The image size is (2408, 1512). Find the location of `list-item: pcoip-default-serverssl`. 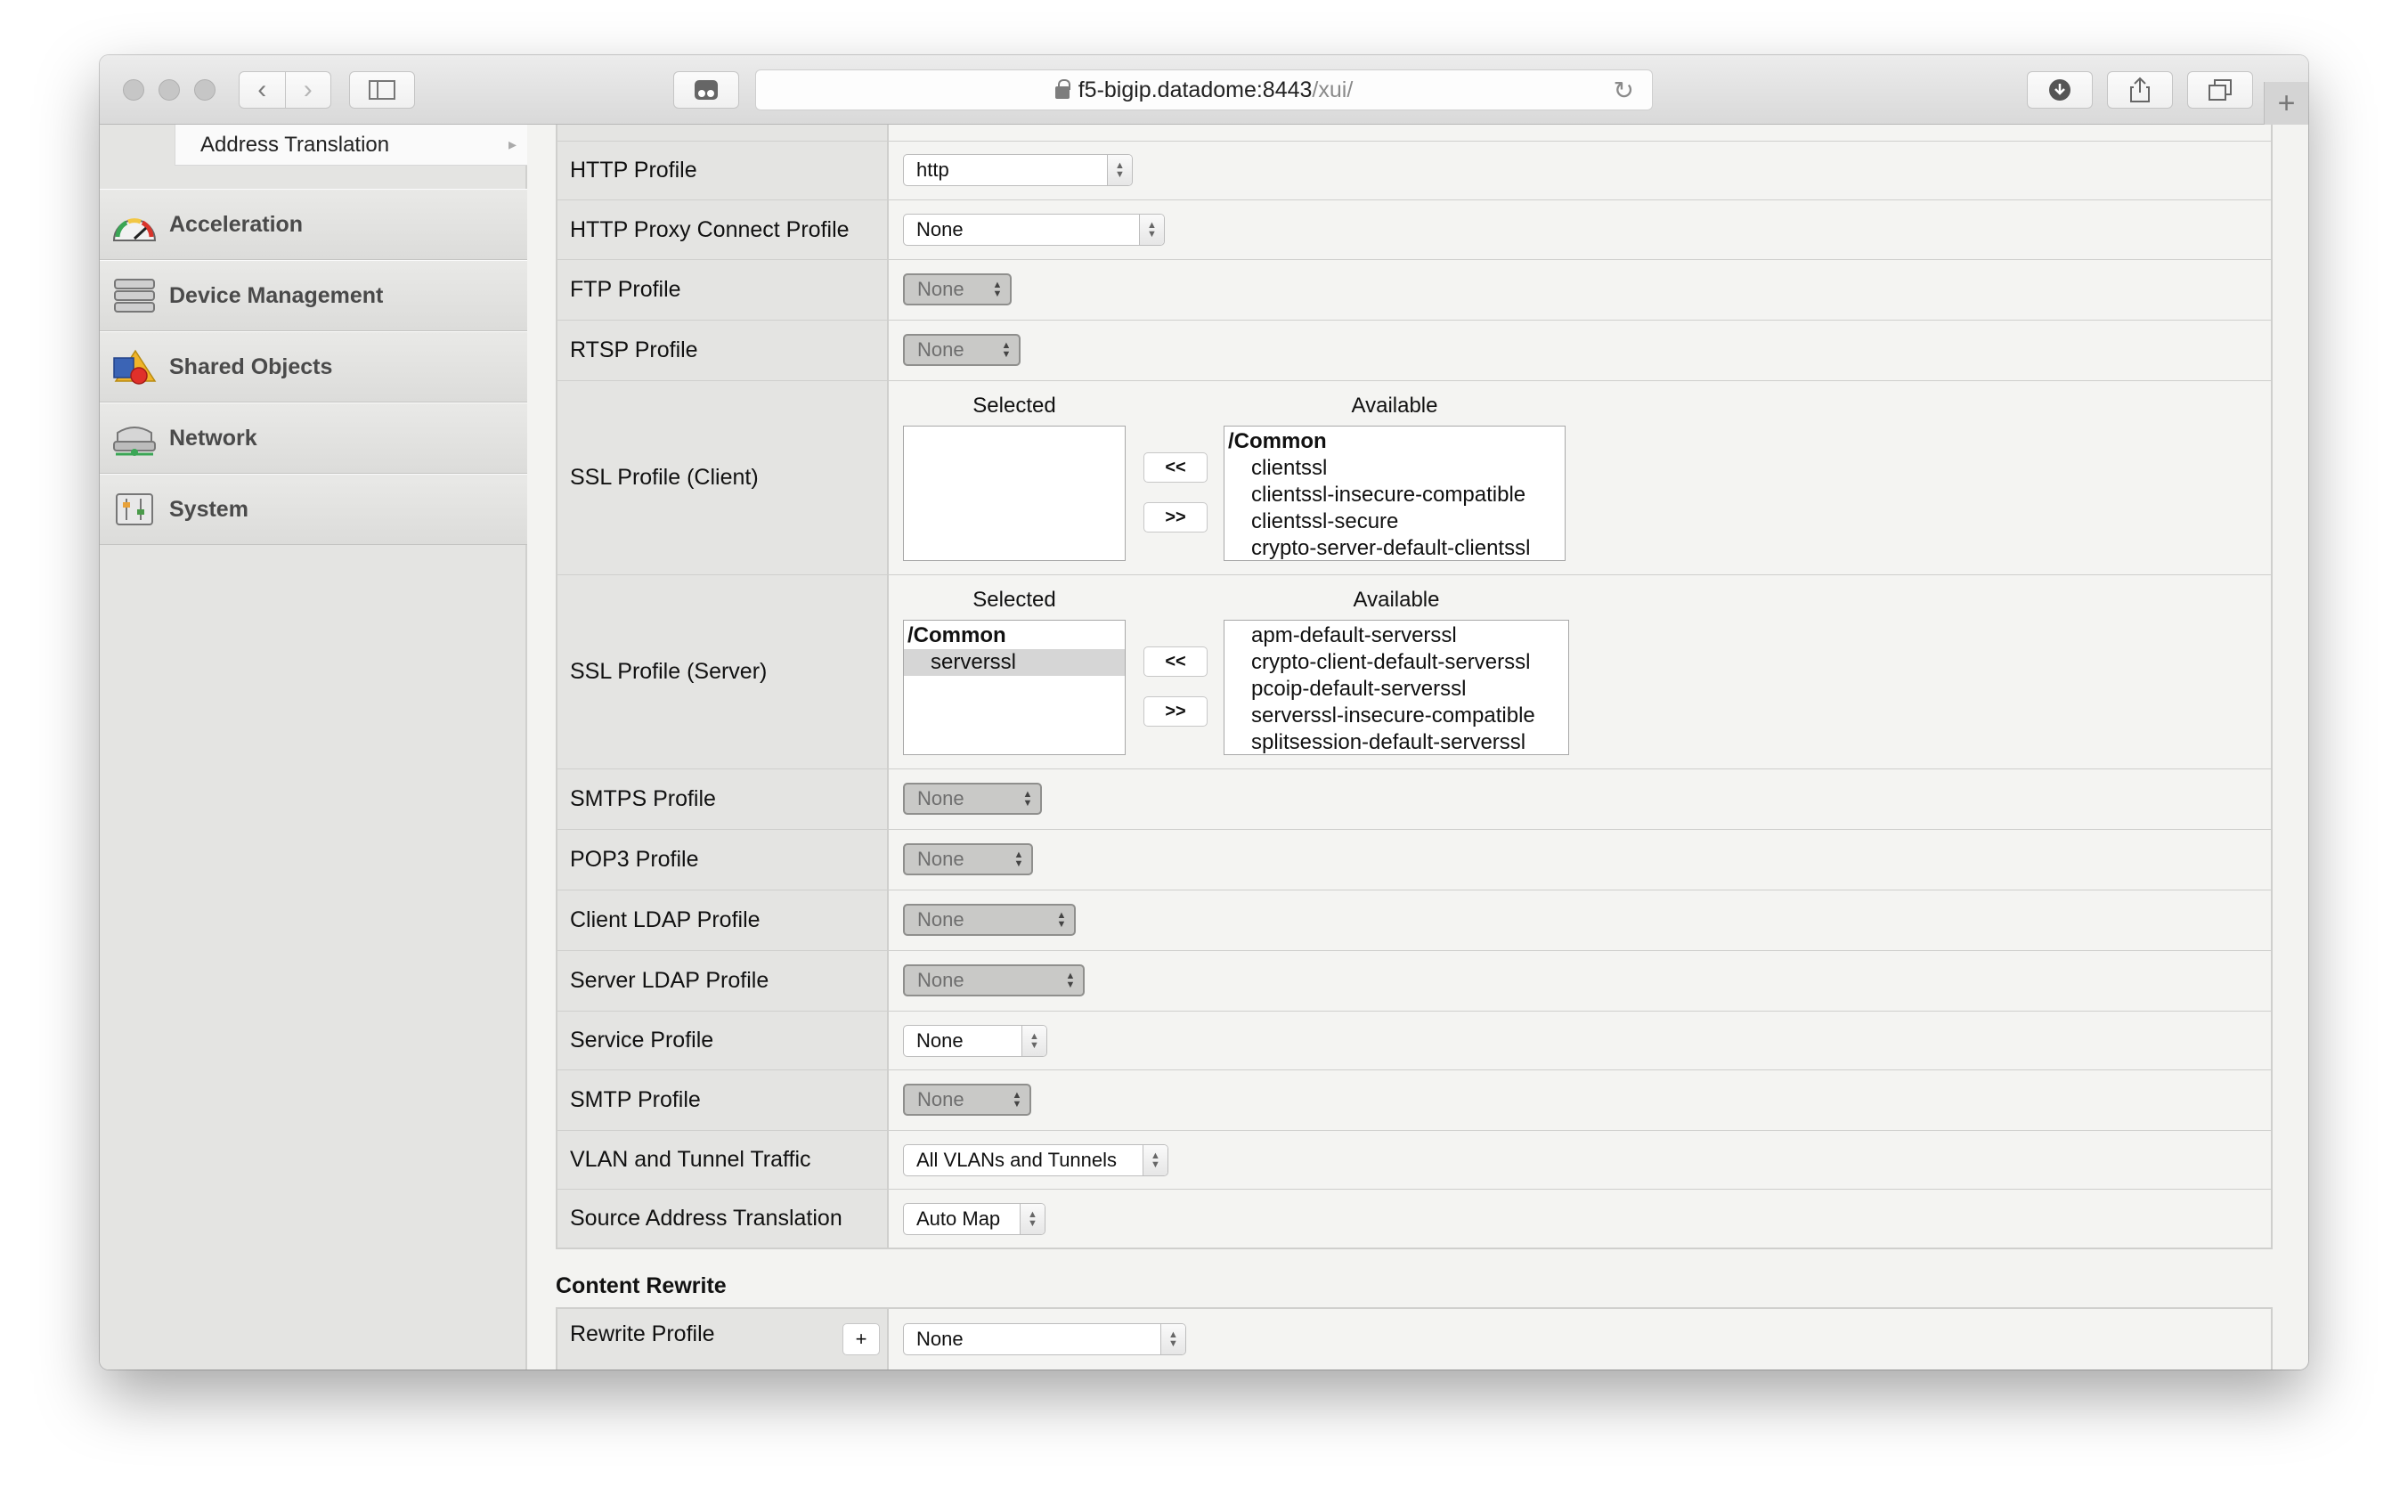

list-item: pcoip-default-serverssl is located at coordinates (1396, 689).